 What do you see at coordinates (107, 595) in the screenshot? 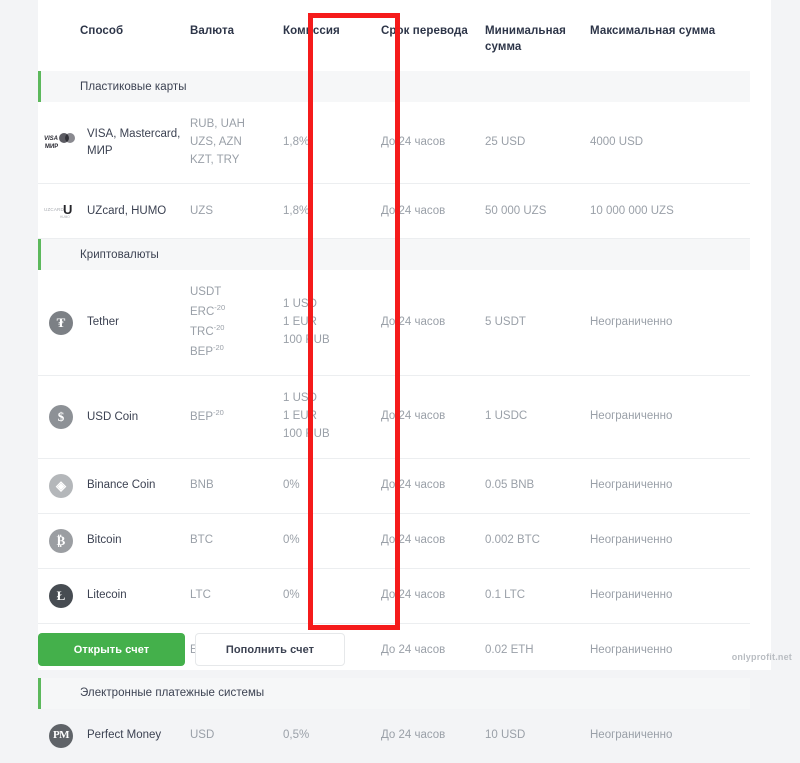
I see `method-label: Litecoin` at bounding box center [107, 595].